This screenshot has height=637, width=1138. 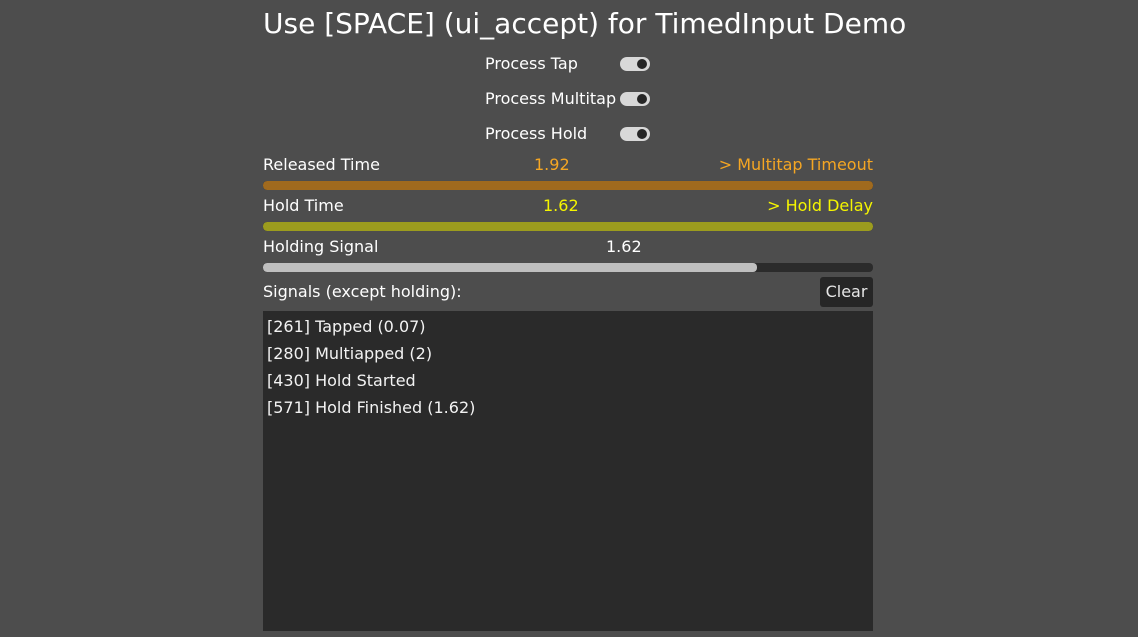 I want to click on hold-time-bar, so click(x=568, y=226).